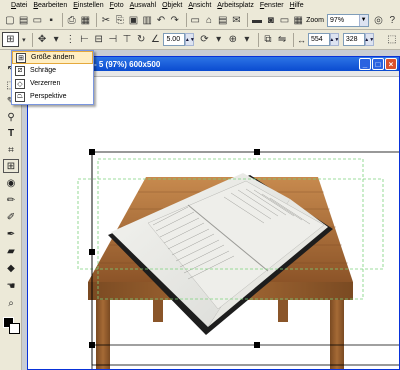 This screenshot has width=400, height=370. I want to click on zoom-combo: 97% ▼, so click(348, 20).